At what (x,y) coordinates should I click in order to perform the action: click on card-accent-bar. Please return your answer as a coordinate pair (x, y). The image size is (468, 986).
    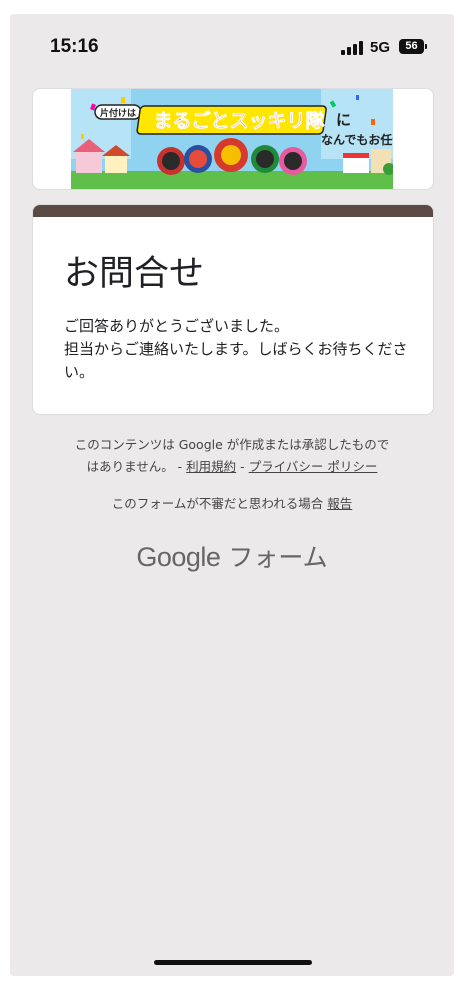
    Looking at the image, I should click on (233, 211).